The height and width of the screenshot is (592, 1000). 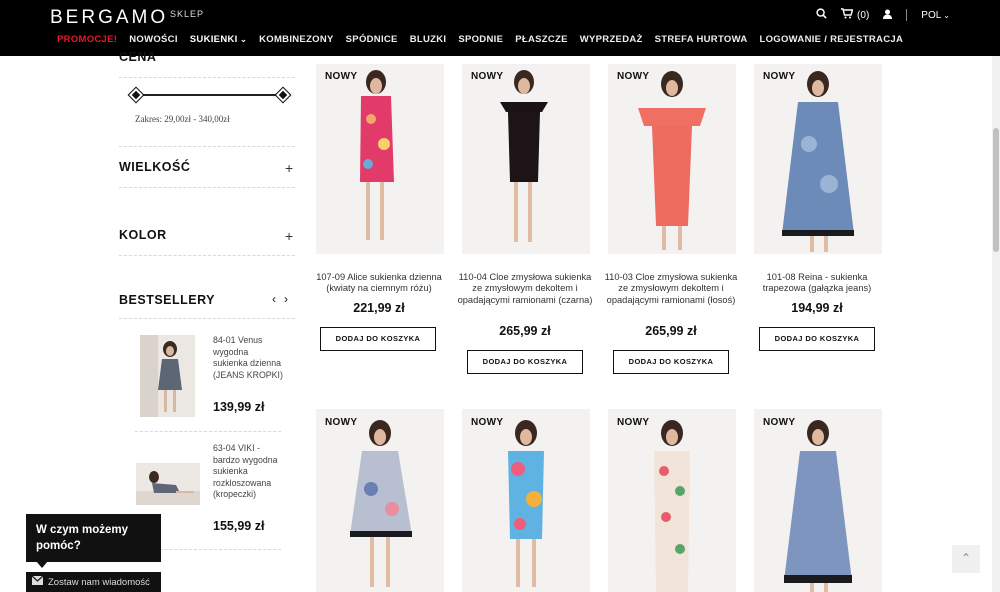 What do you see at coordinates (99, 582) in the screenshot?
I see `leave-message-label: Zostaw nam wiadomość` at bounding box center [99, 582].